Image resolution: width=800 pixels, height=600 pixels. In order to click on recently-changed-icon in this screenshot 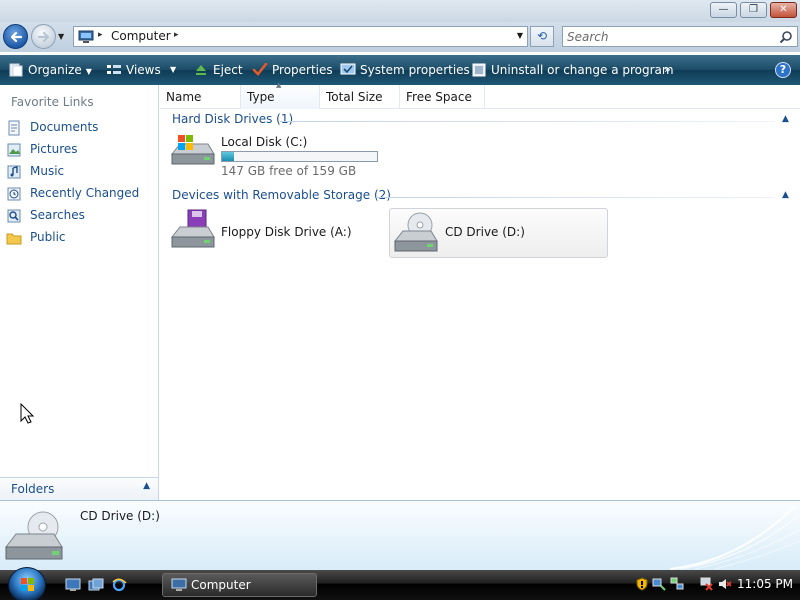, I will do `click(14, 194)`.